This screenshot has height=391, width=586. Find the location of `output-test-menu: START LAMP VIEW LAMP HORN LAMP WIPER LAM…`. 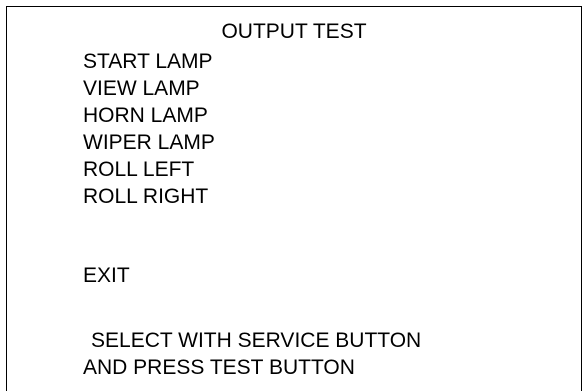

output-test-menu: START LAMP VIEW LAMP HORN LAMP WIPER LAM… is located at coordinates (149, 129).